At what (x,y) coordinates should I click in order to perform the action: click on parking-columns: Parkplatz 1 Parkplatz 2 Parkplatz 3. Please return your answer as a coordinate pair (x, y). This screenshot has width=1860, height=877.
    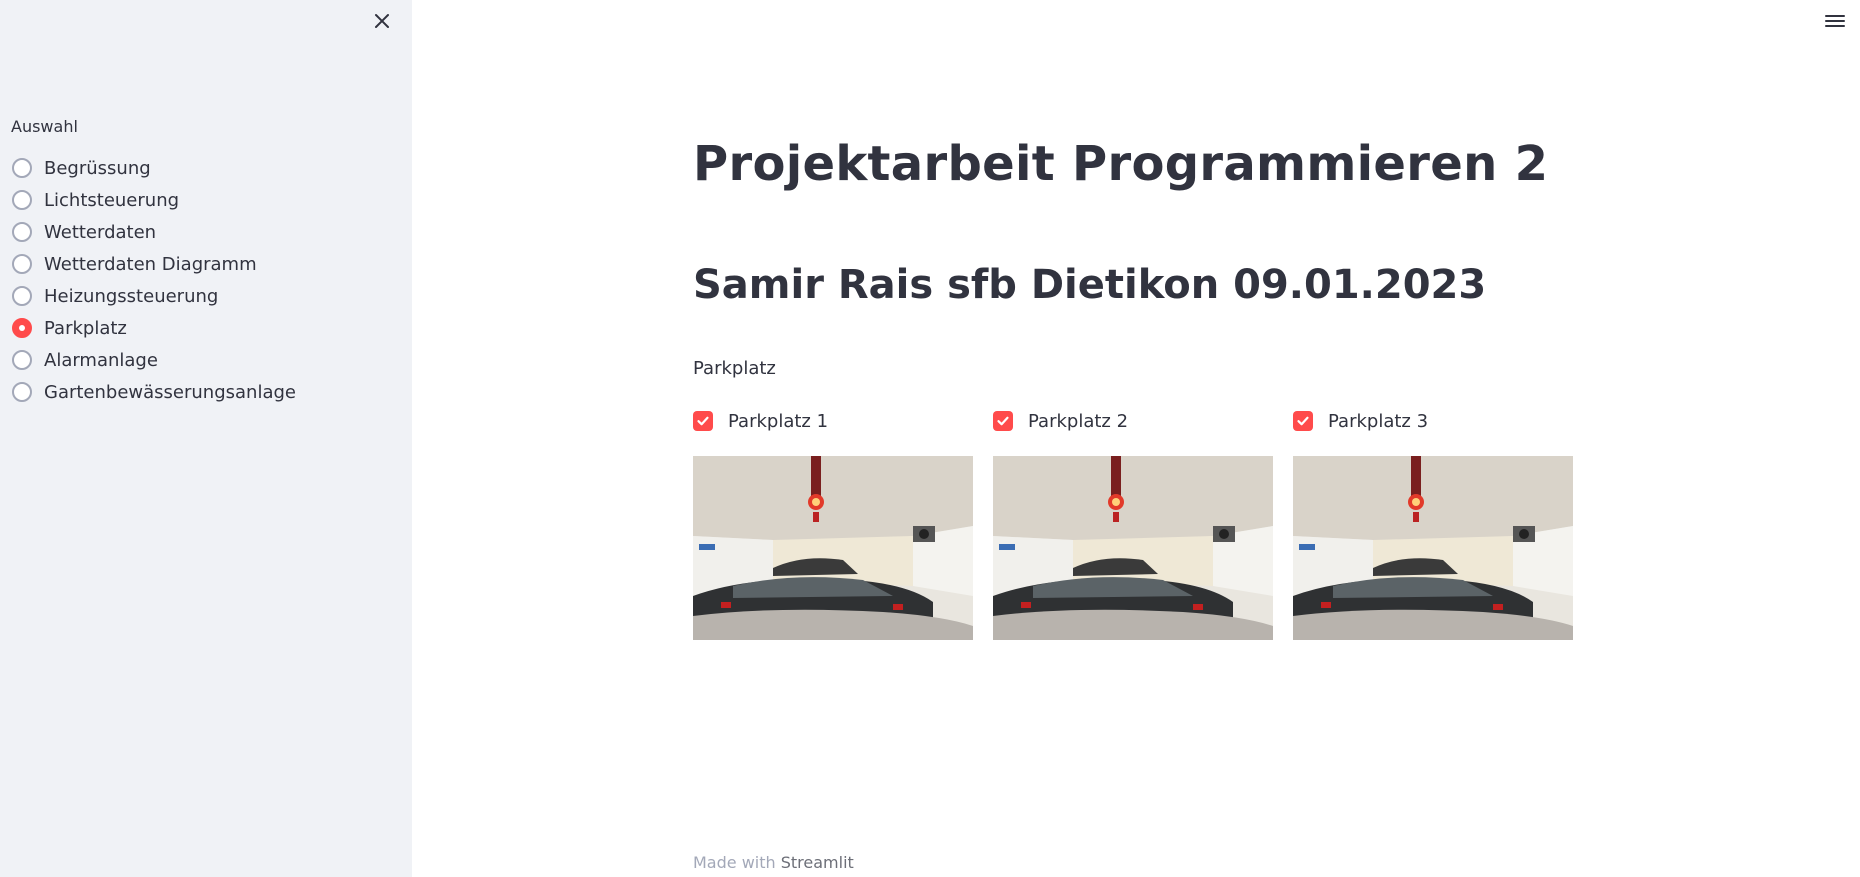
    Looking at the image, I should click on (1133, 524).